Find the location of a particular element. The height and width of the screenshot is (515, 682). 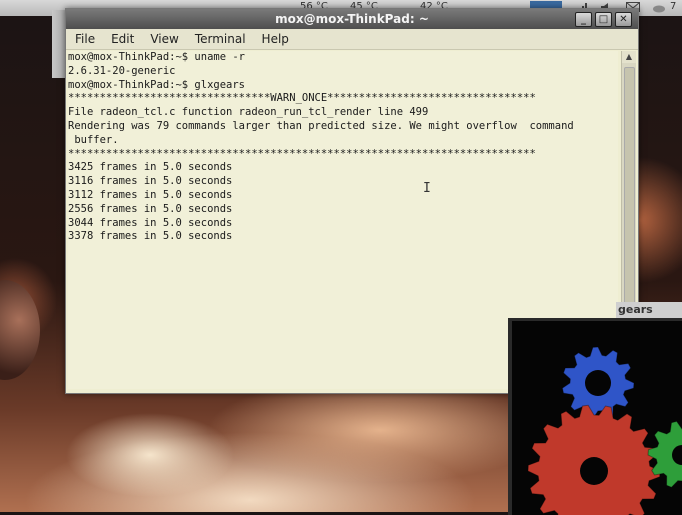

terminal-line: buffer. is located at coordinates (93, 139).